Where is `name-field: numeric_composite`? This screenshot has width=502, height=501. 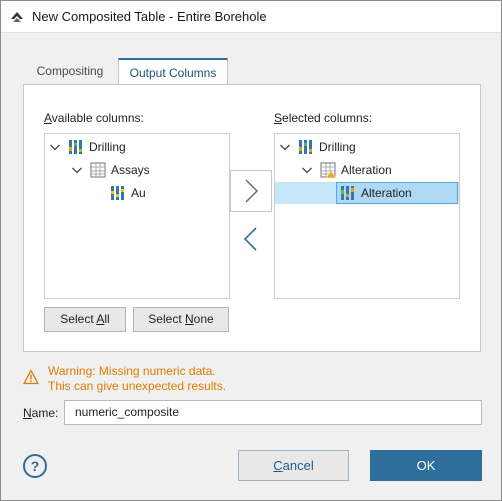 name-field: numeric_composite is located at coordinates (273, 412).